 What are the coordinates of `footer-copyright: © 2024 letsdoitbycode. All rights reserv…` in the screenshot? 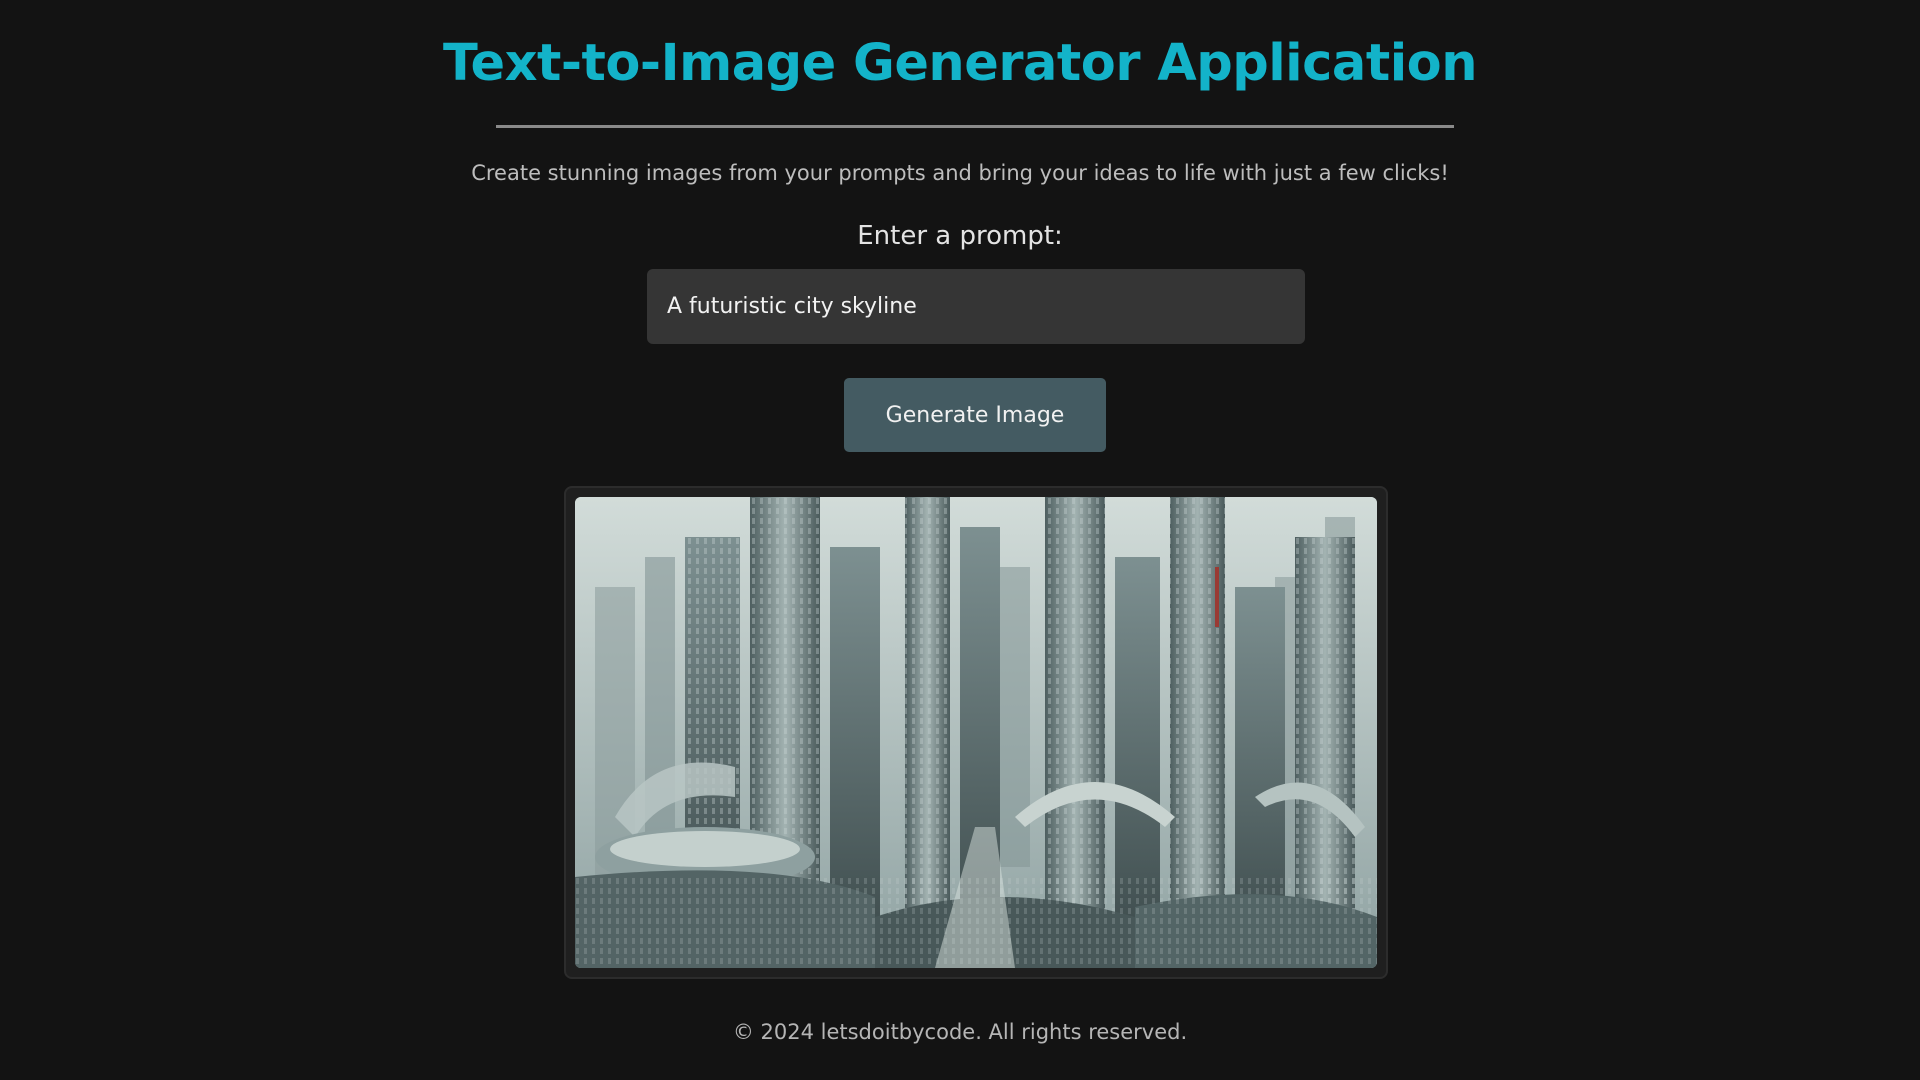 It's located at (960, 1032).